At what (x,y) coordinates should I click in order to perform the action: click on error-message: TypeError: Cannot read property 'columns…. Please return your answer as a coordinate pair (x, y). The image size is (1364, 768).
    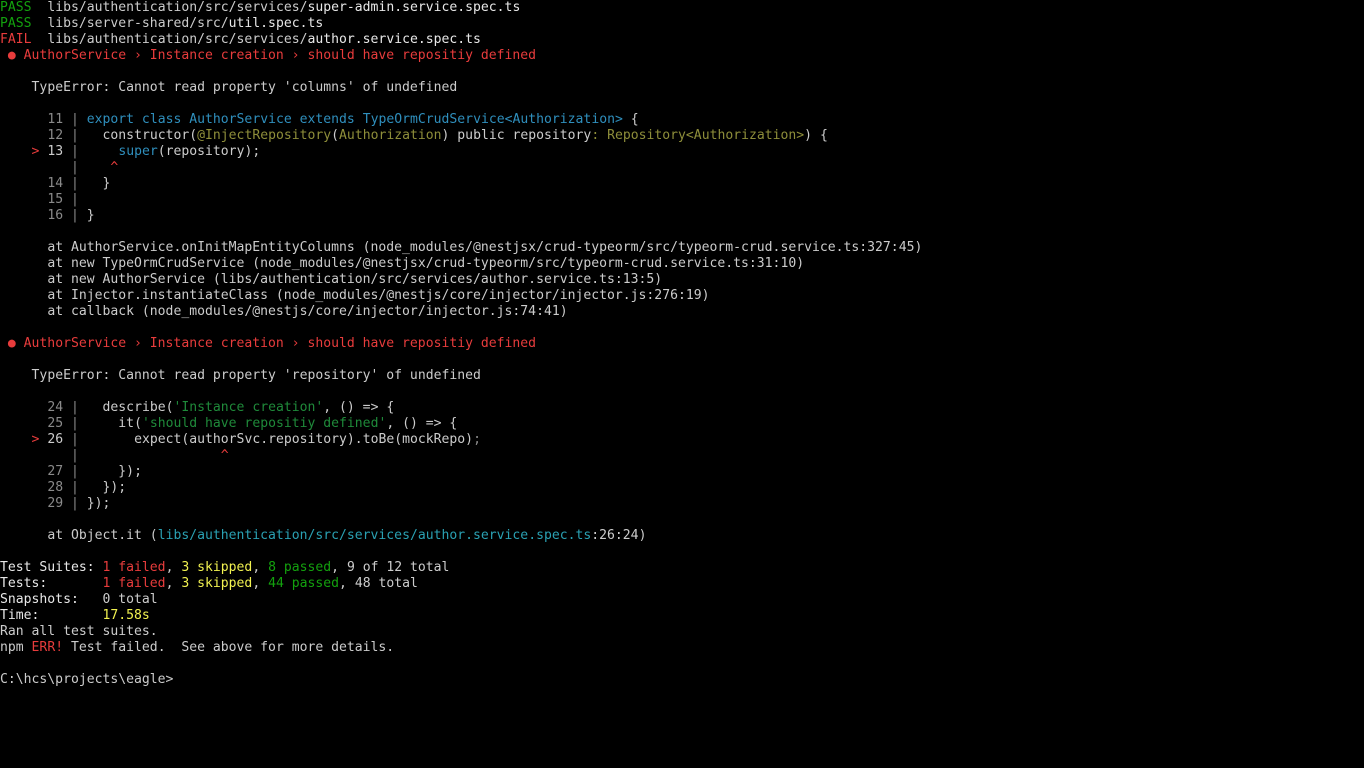
    Looking at the image, I should click on (244, 87).